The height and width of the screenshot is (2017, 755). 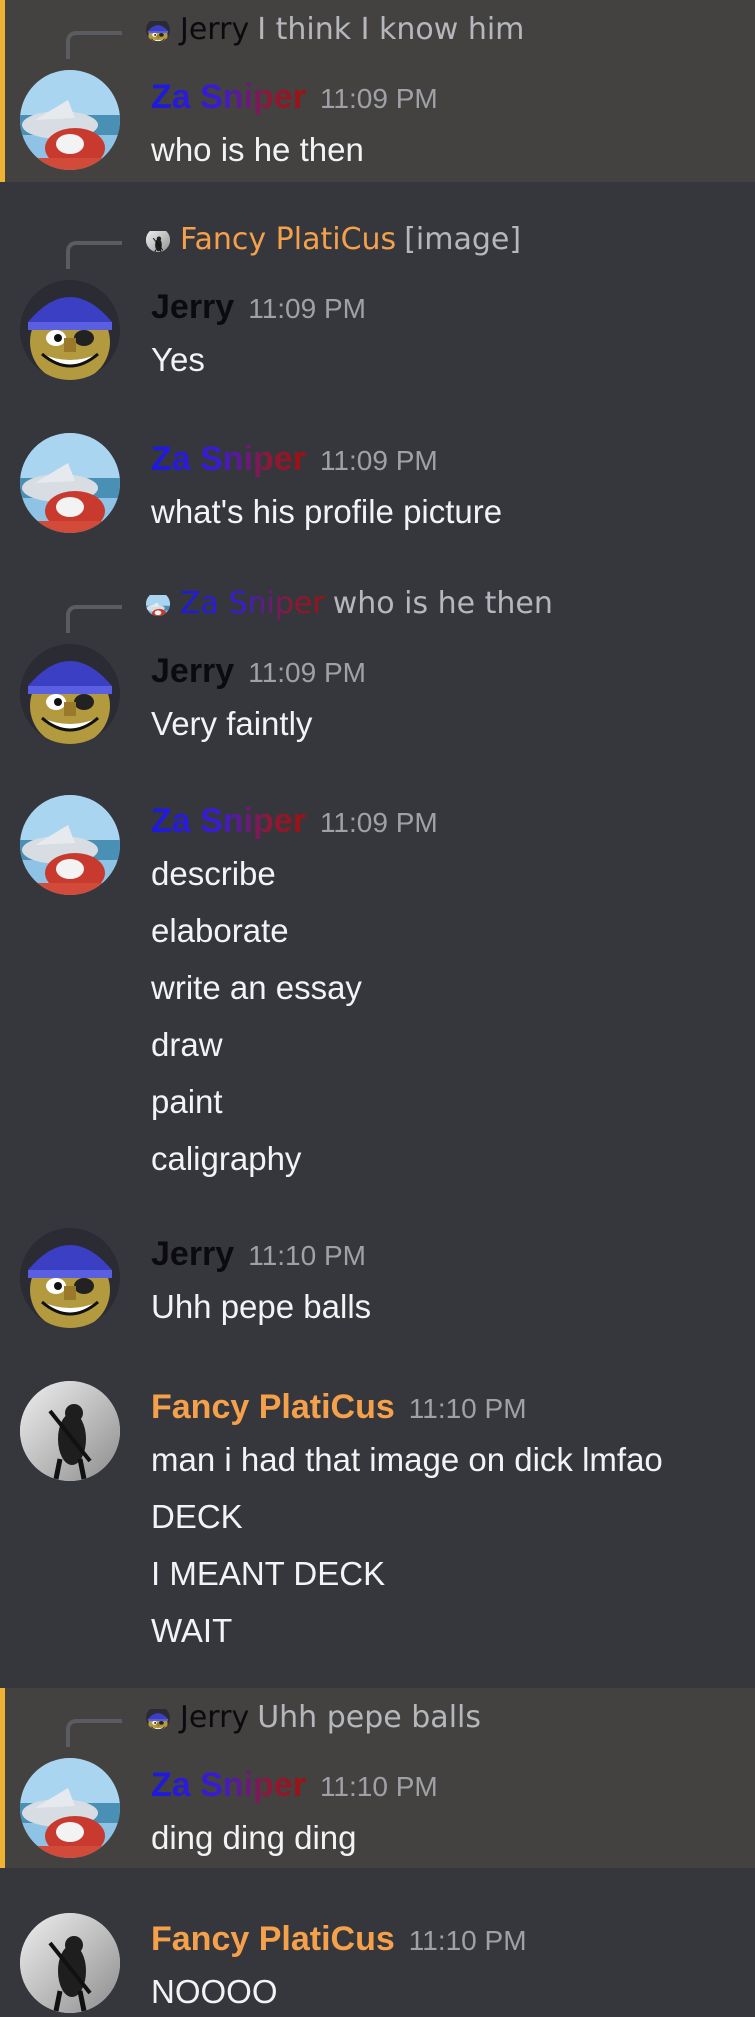 What do you see at coordinates (327, 511) in the screenshot?
I see `message-text: what's his profile picture` at bounding box center [327, 511].